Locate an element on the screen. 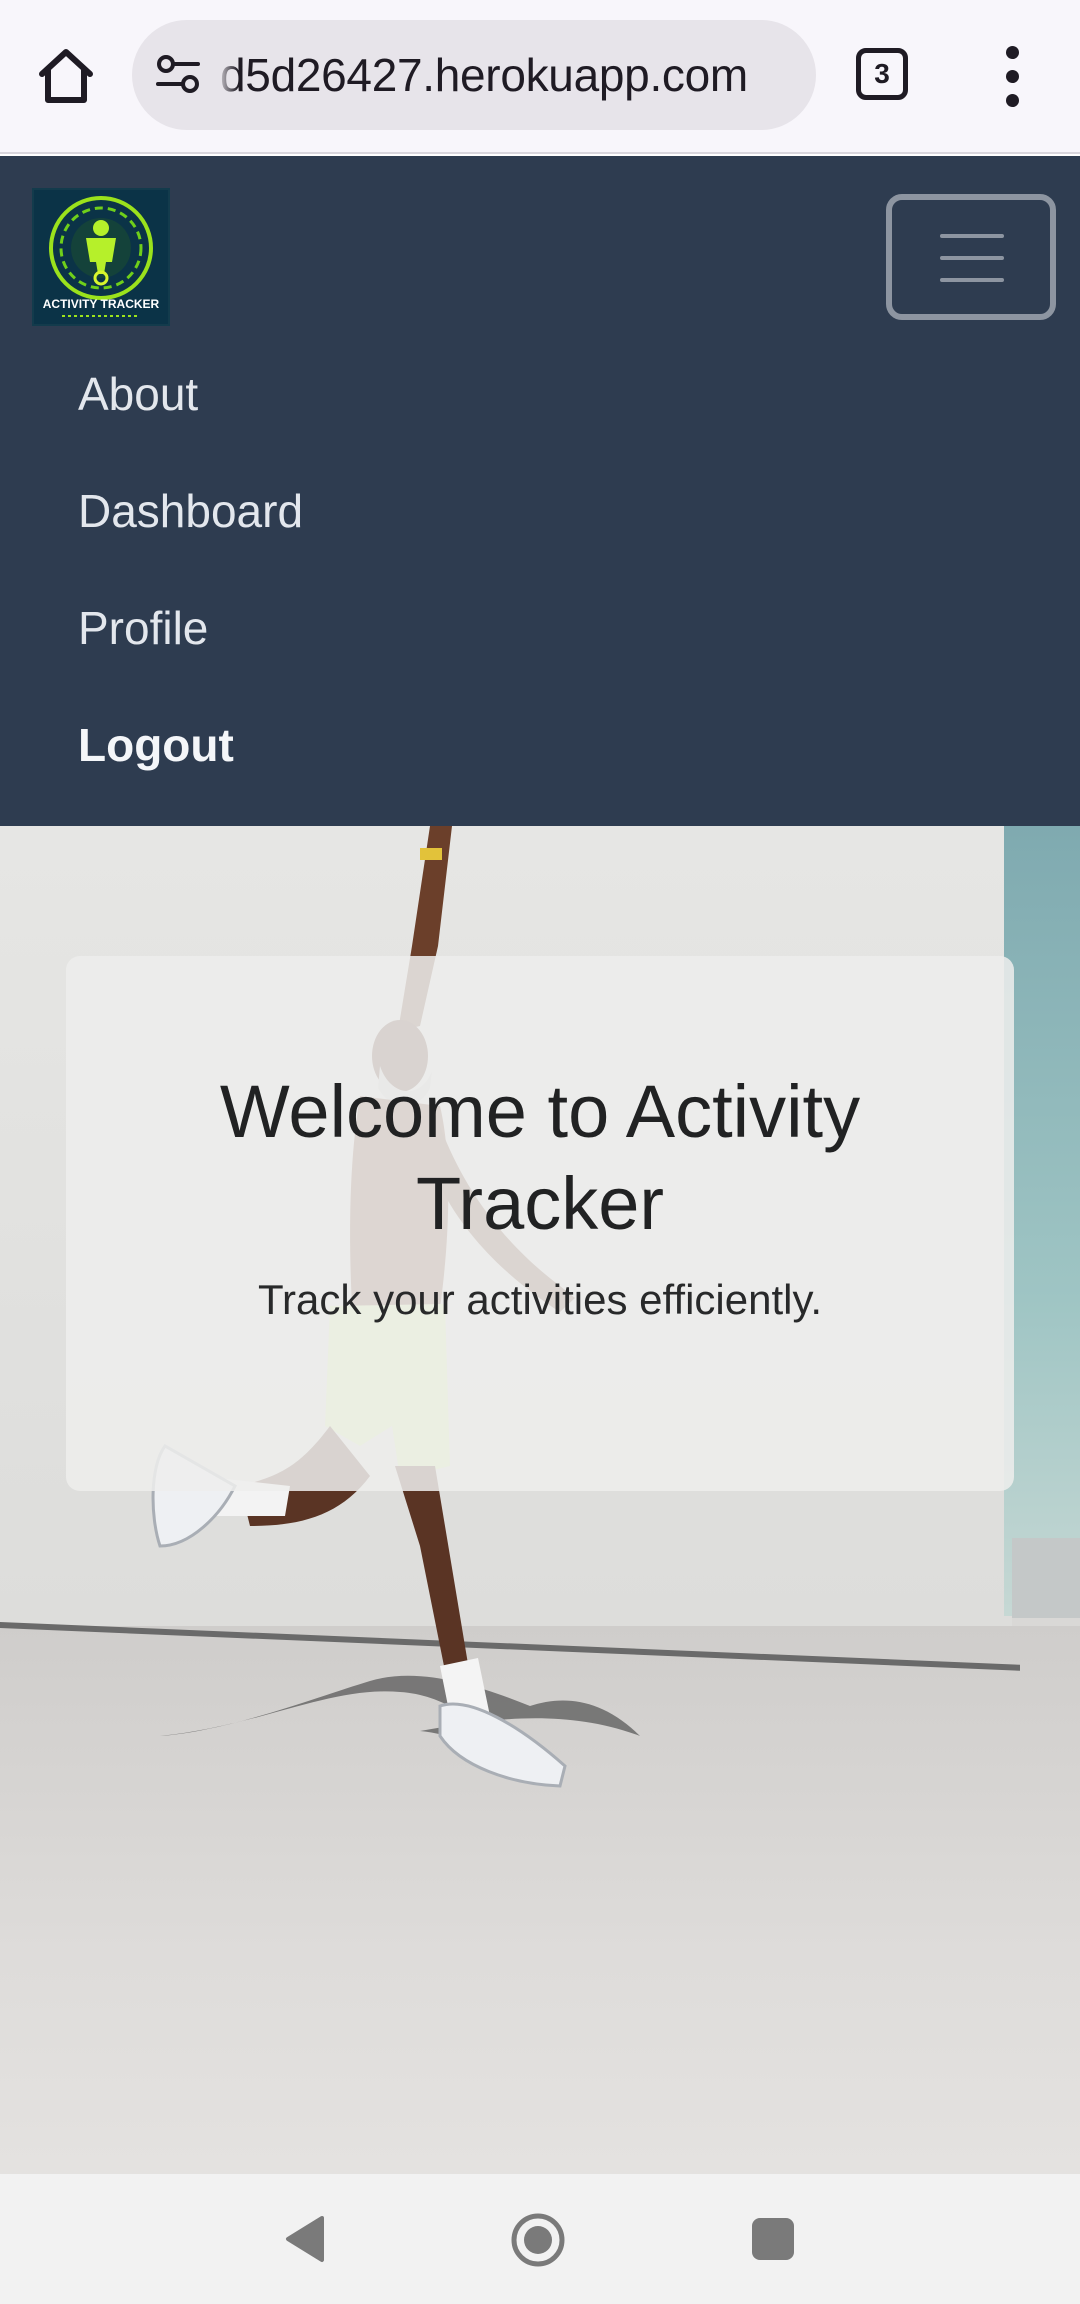 Image resolution: width=1080 pixels, height=2304 pixels. browser-toolbar: d5d26427.herokuapp.com 3 is located at coordinates (540, 77).